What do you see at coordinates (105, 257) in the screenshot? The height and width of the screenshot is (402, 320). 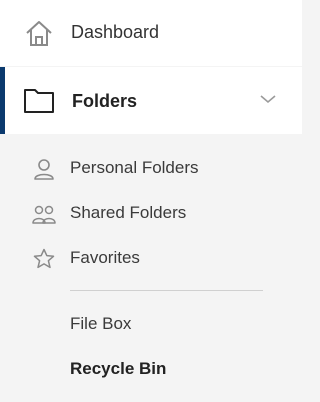 I see `sub-label-favorites: Favorites` at bounding box center [105, 257].